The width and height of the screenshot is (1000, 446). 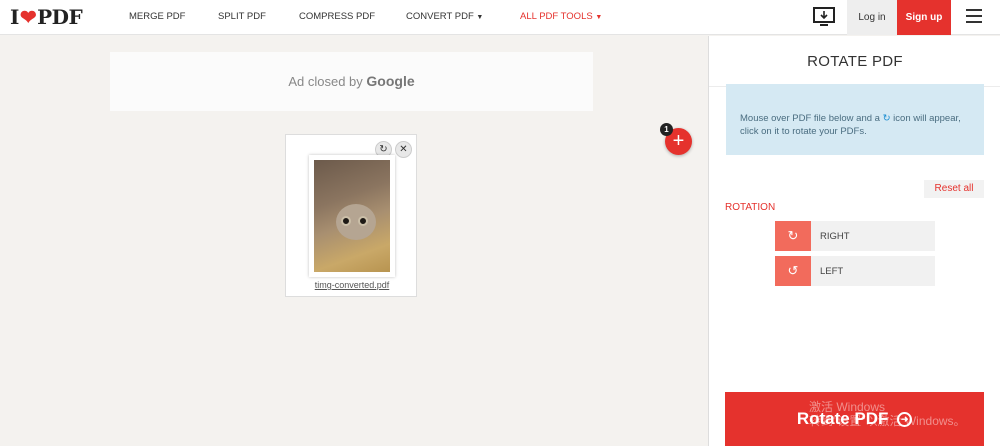 What do you see at coordinates (403, 149) in the screenshot?
I see `remove-file-icon: ✕` at bounding box center [403, 149].